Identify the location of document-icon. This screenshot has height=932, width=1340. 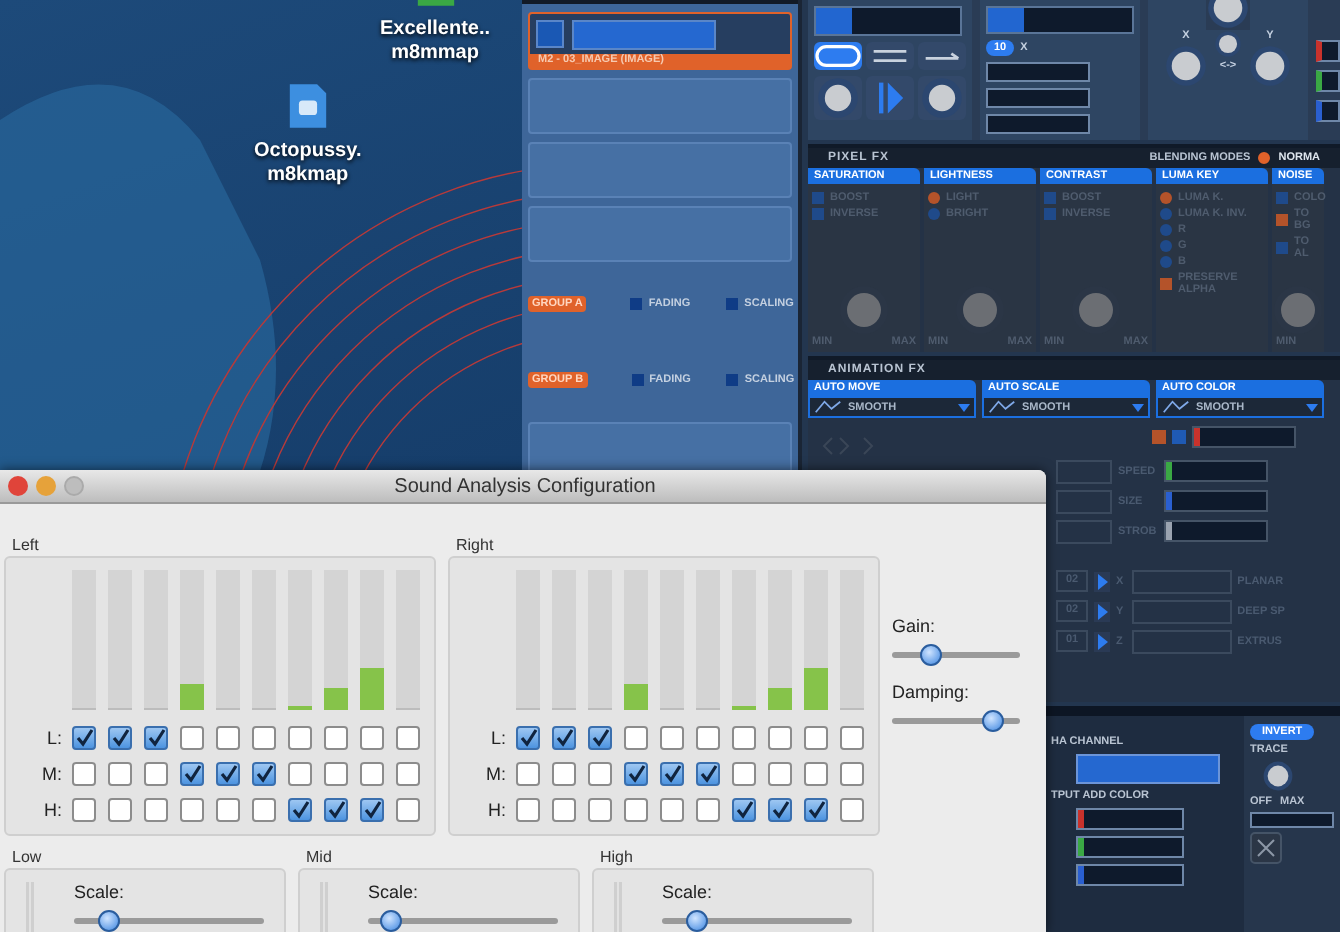
(307, 106).